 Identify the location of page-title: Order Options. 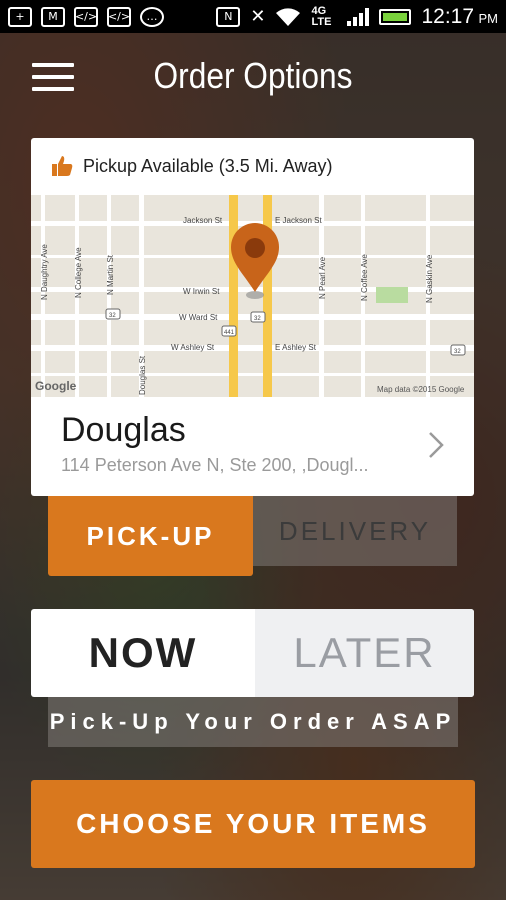
(253, 75).